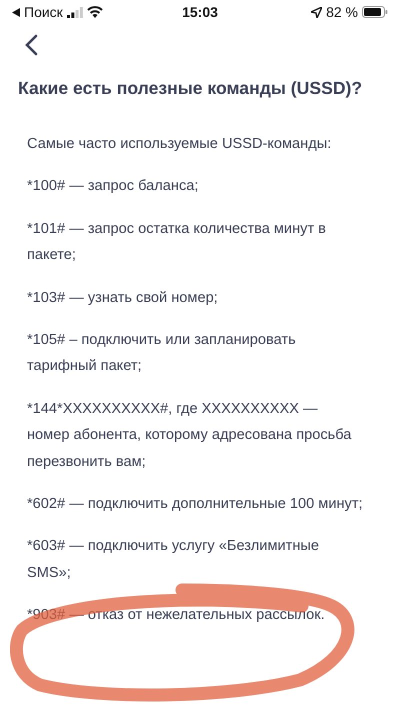  Describe the element at coordinates (123, 298) in the screenshot. I see `paragraph: *103# — узнать свой номер;` at that location.